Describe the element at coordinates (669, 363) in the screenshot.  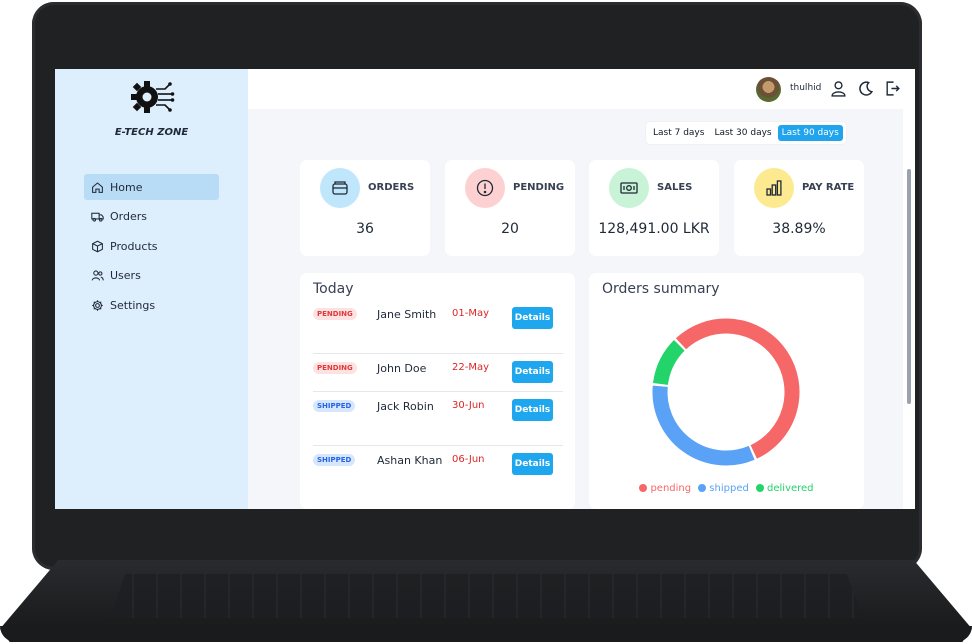
I see `donut-slice-delivered` at that location.